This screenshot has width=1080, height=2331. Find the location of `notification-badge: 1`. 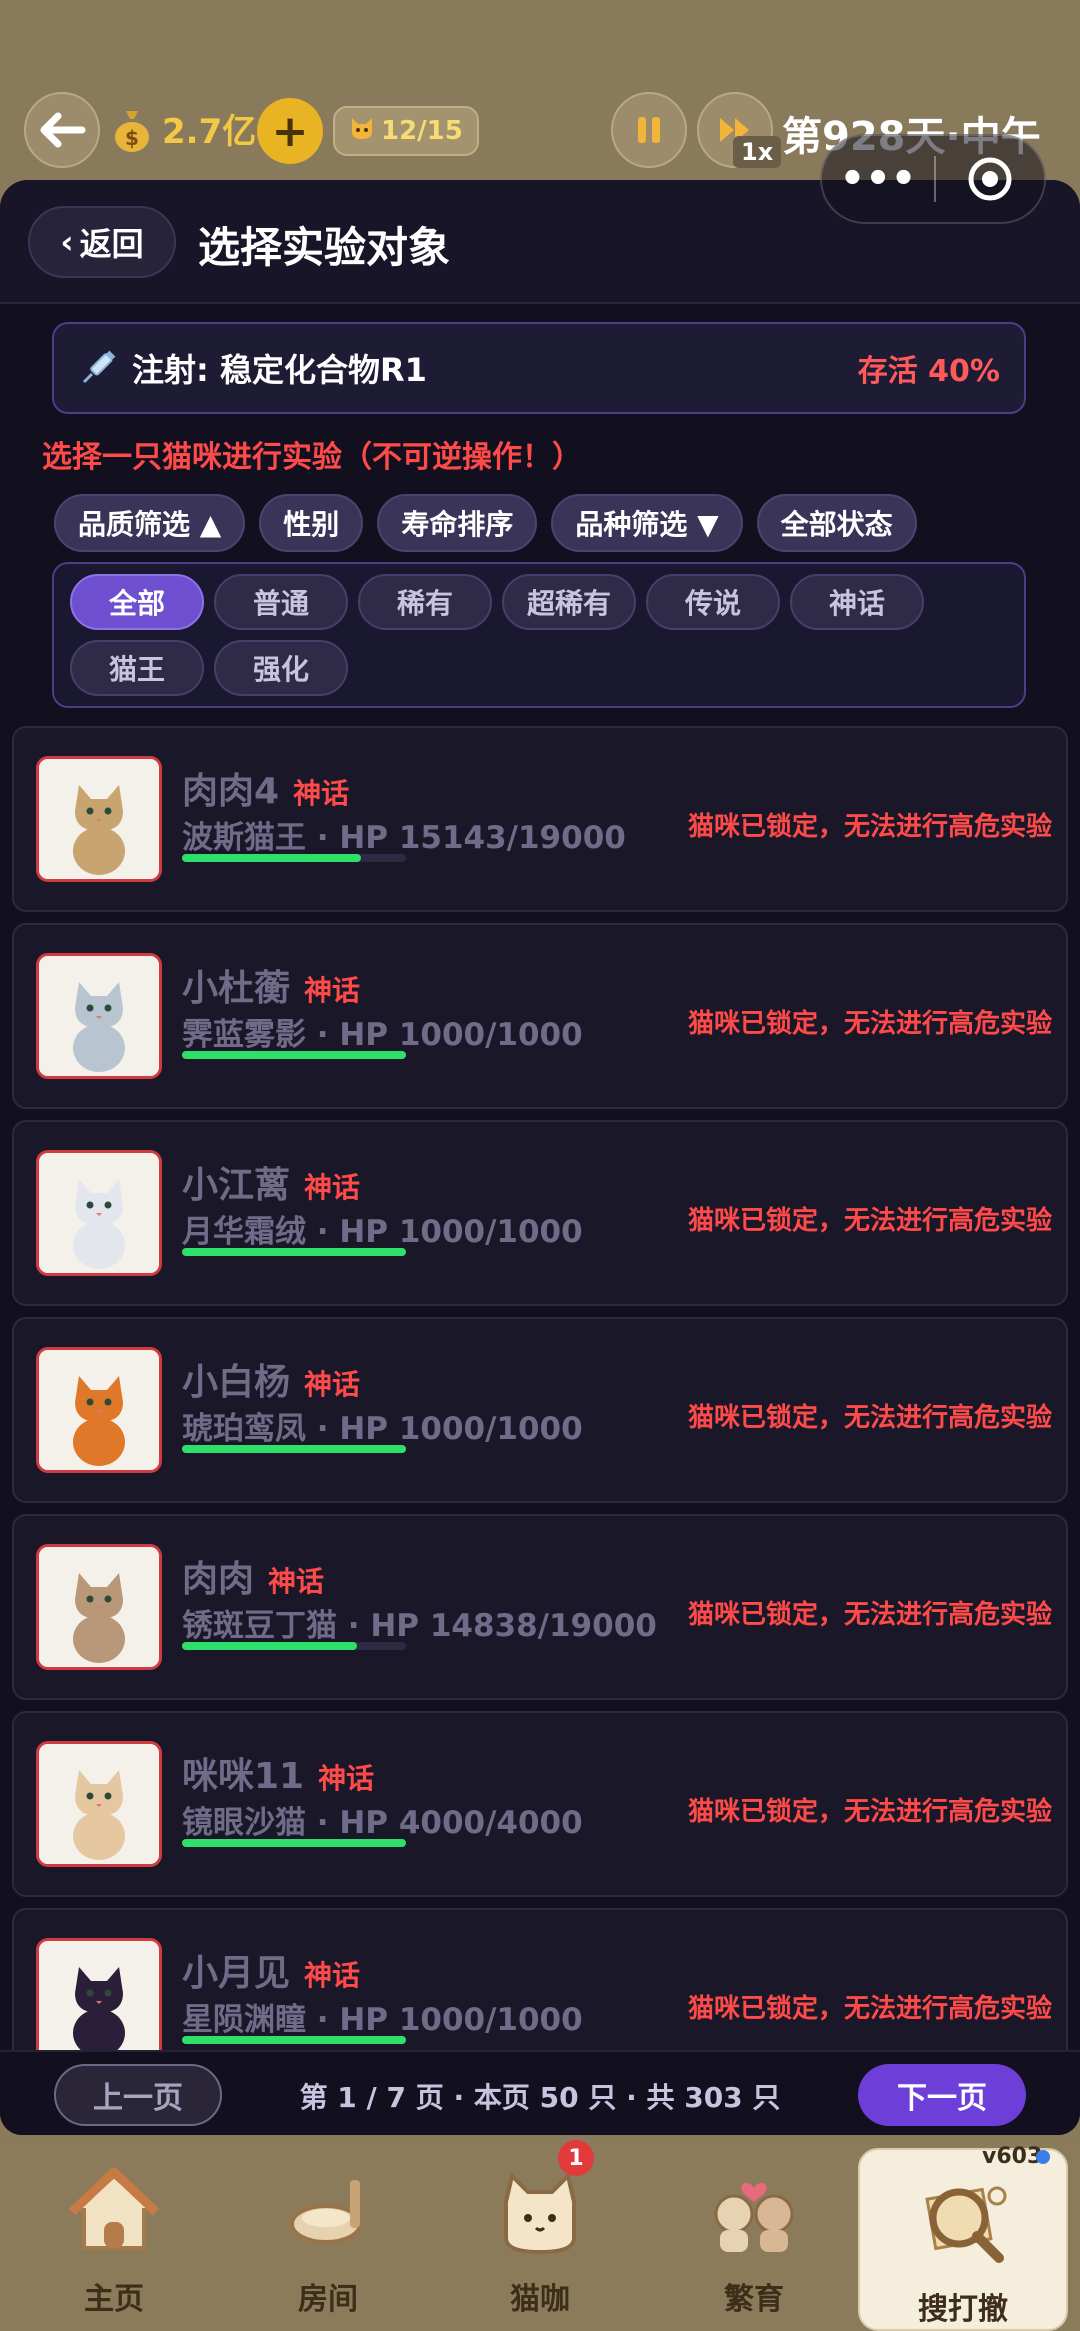

notification-badge: 1 is located at coordinates (576, 2158).